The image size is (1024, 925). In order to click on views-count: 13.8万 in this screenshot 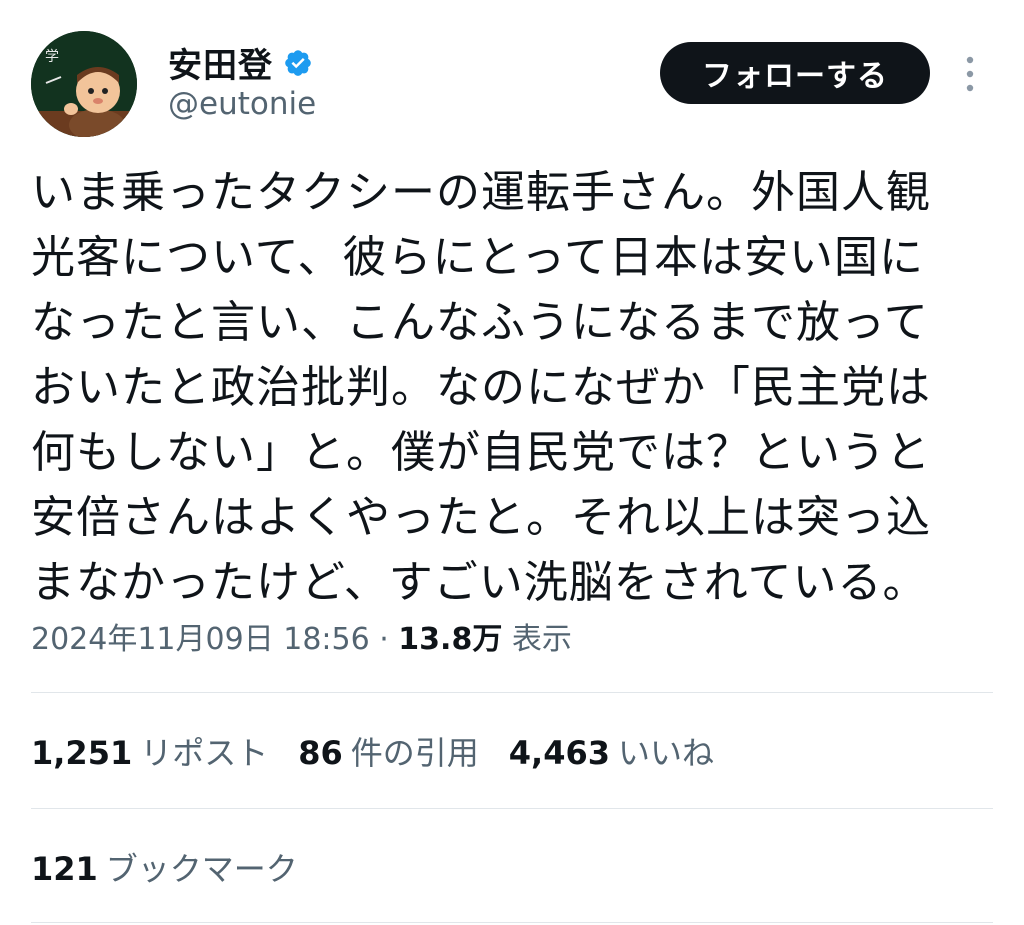, I will do `click(450, 639)`.